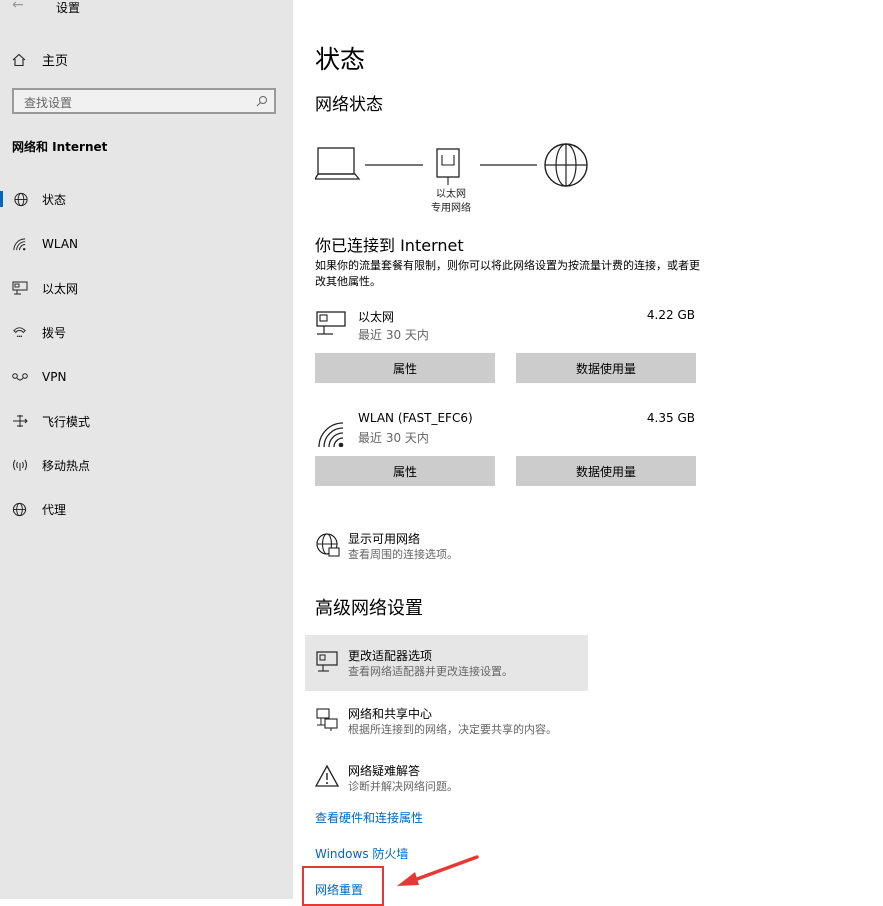  Describe the element at coordinates (48, 103) in the screenshot. I see `search-placeholder: 查找设置` at that location.